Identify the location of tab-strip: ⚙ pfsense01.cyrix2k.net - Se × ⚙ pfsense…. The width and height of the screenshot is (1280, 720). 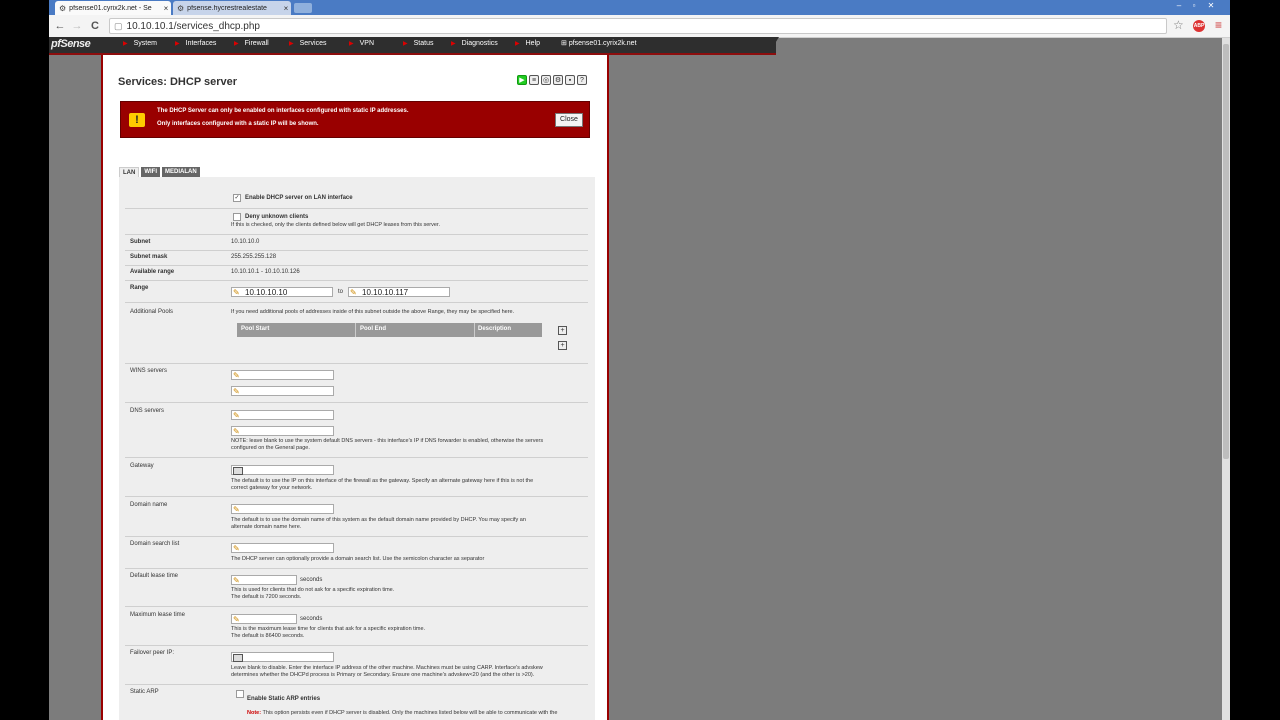
(639, 7).